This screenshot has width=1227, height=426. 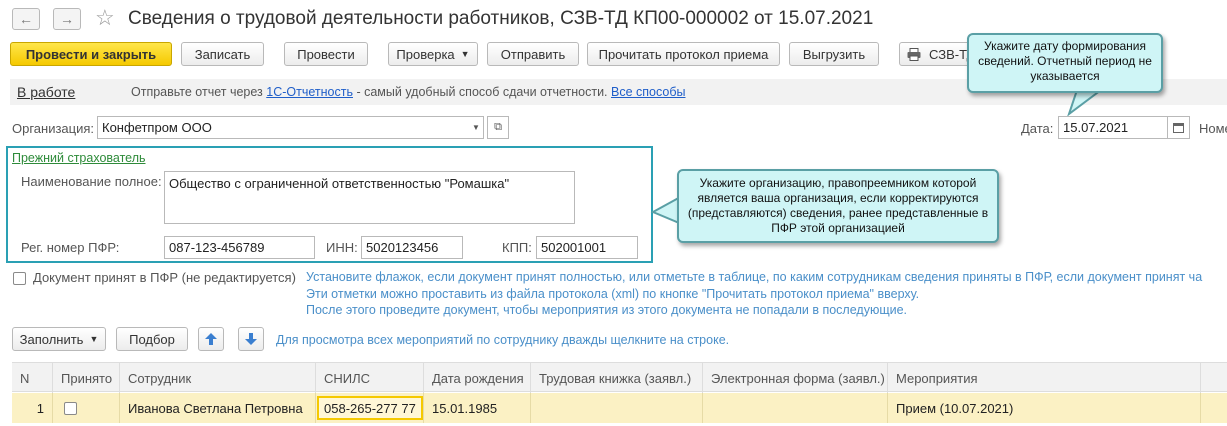 I want to click on status-state-link: В работе, so click(x=46, y=92).